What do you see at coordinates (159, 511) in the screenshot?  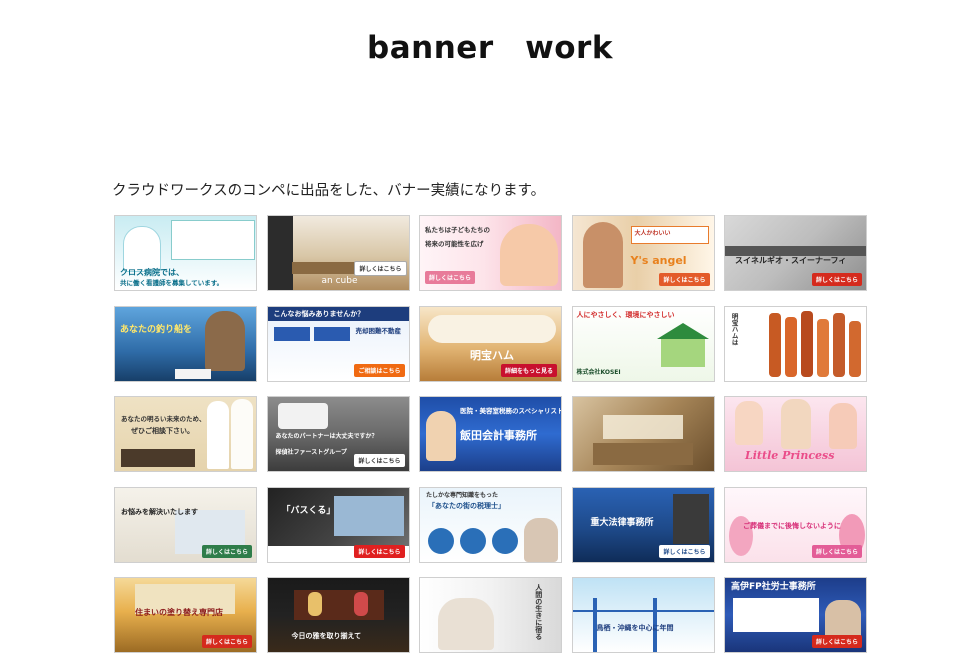 I see `banner-main-text: お悩みを解決いたします` at bounding box center [159, 511].